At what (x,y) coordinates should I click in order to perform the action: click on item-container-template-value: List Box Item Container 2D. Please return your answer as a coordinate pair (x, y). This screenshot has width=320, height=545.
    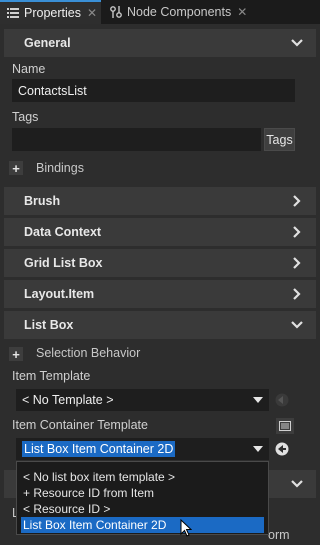
    Looking at the image, I should click on (99, 449).